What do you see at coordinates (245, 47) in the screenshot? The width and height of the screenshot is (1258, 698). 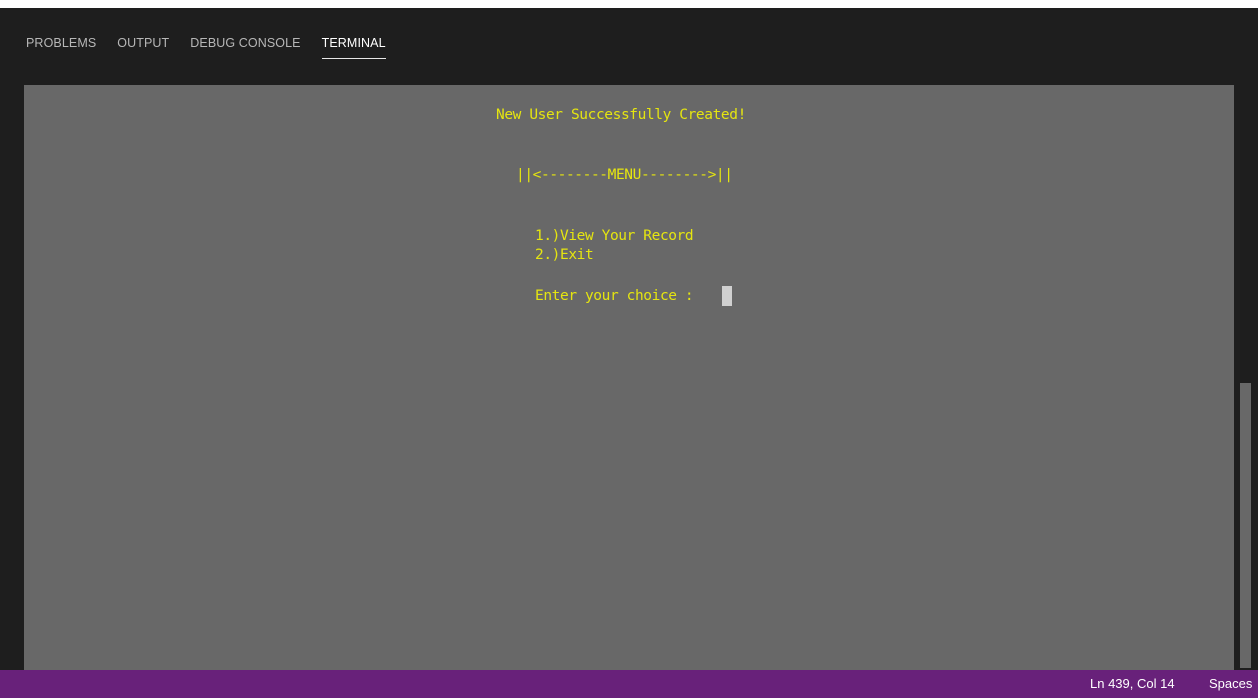 I see `tab-debug-console: DEBUG CONSOLE` at bounding box center [245, 47].